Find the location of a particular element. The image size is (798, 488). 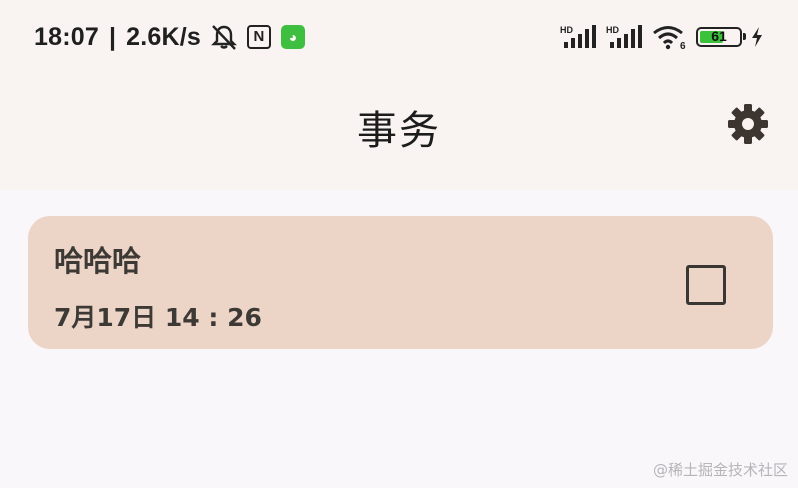

battery-icon: 61 is located at coordinates (721, 37).